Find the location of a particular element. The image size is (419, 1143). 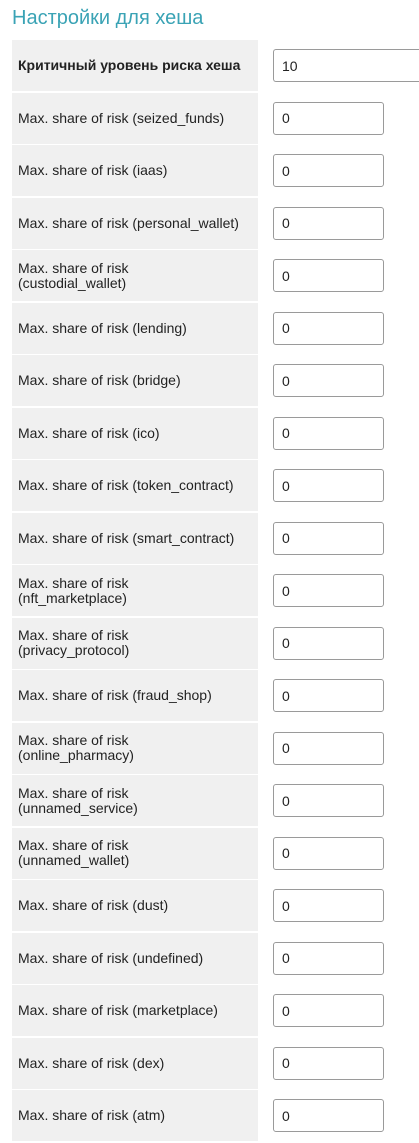

setting-label-line: Max. share of risk (smart_contract) is located at coordinates (126, 537).